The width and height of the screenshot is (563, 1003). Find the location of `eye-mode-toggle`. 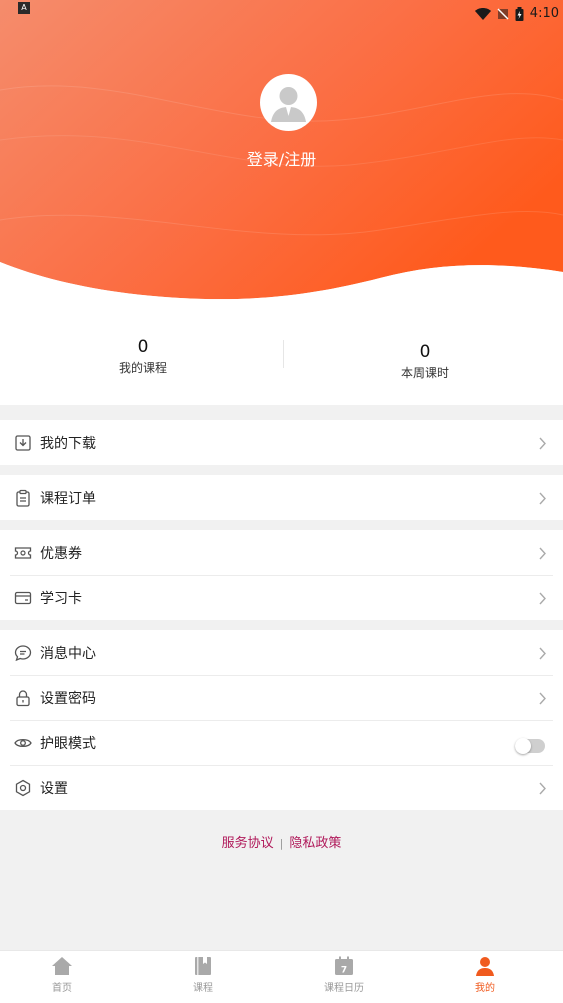

eye-mode-toggle is located at coordinates (530, 746).